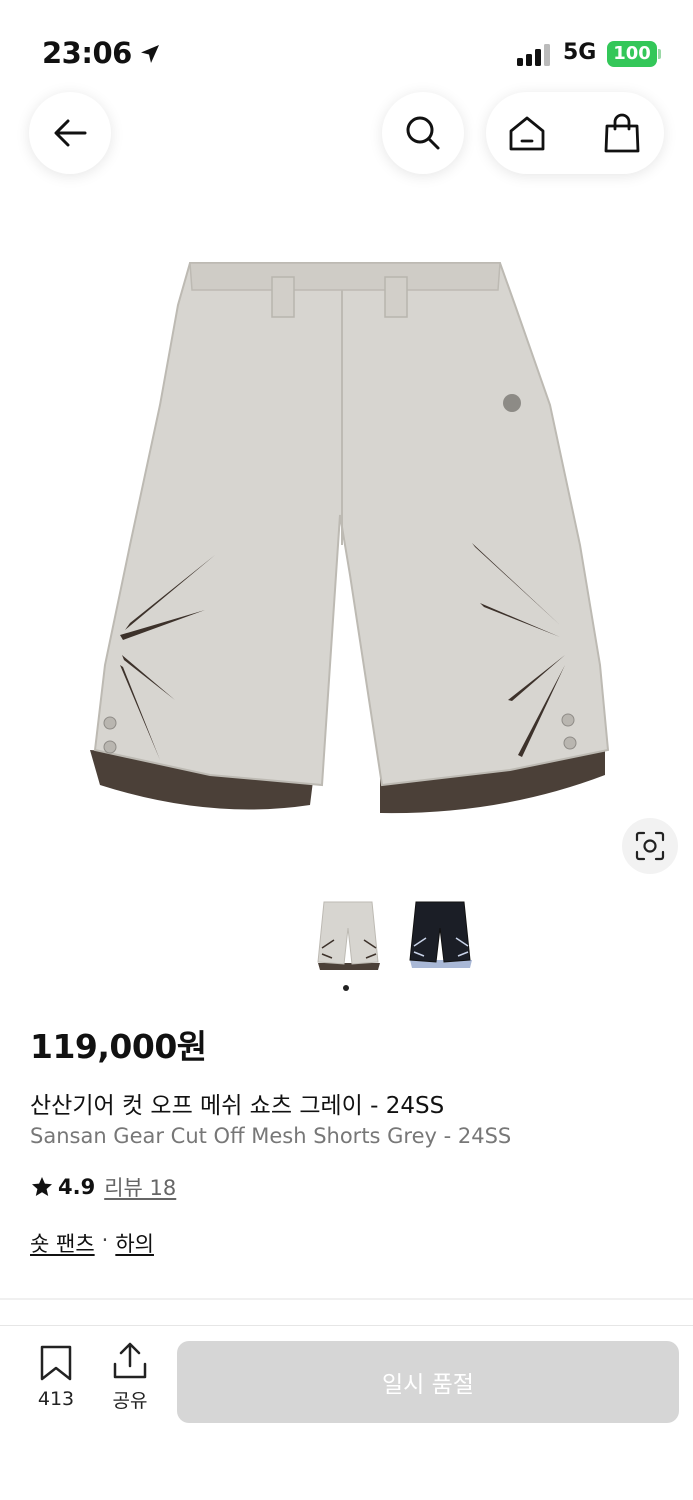  I want to click on network-type: 5G, so click(580, 52).